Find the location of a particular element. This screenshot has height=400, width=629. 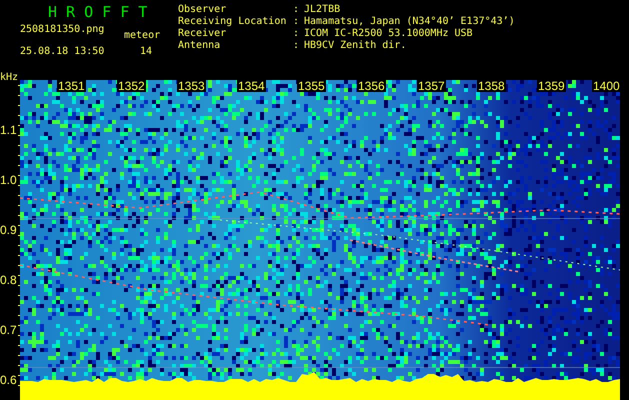

info-value: Hamamatsu, Japan (N34°40’ E137°43’) is located at coordinates (409, 22).